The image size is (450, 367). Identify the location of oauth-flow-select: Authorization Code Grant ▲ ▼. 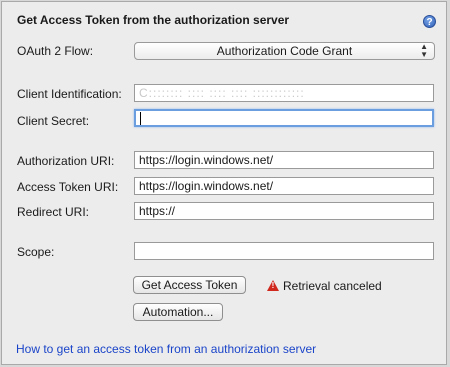
(284, 51).